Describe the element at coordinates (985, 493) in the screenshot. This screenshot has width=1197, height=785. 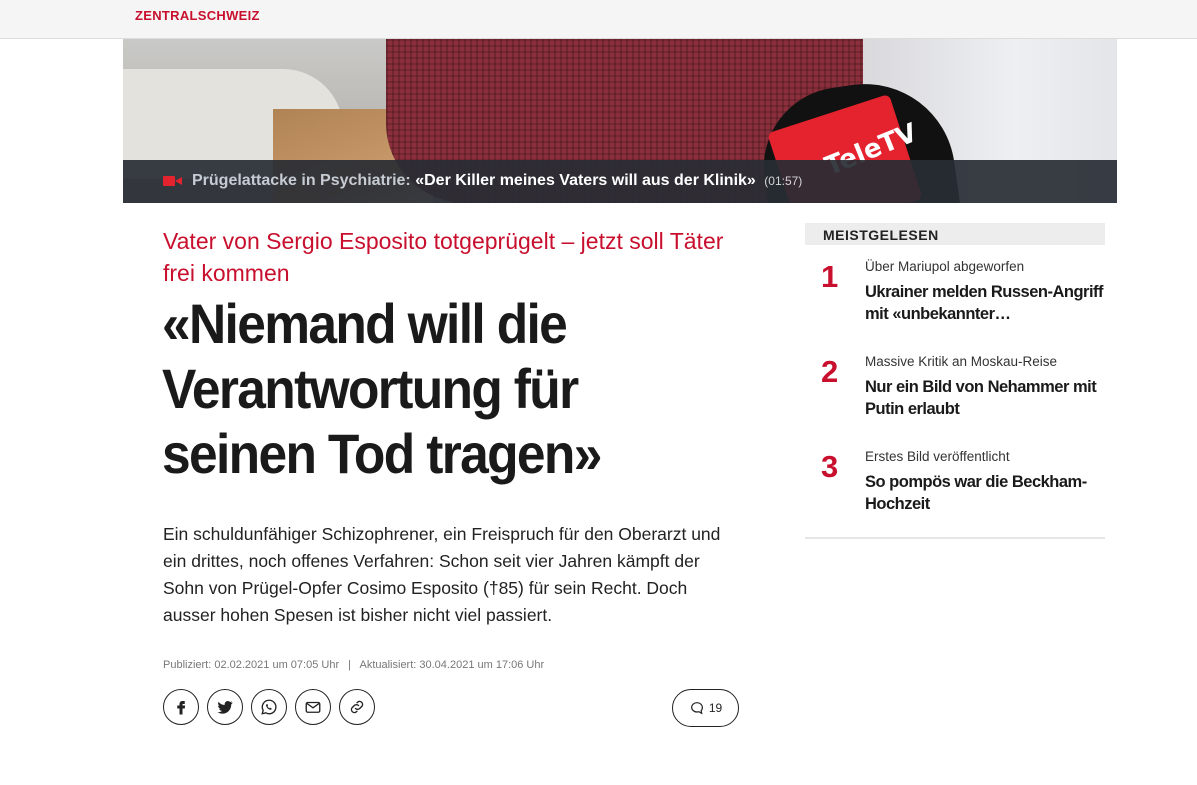
I see `item-title: So pompös war die Beckham-Hochzeit` at that location.